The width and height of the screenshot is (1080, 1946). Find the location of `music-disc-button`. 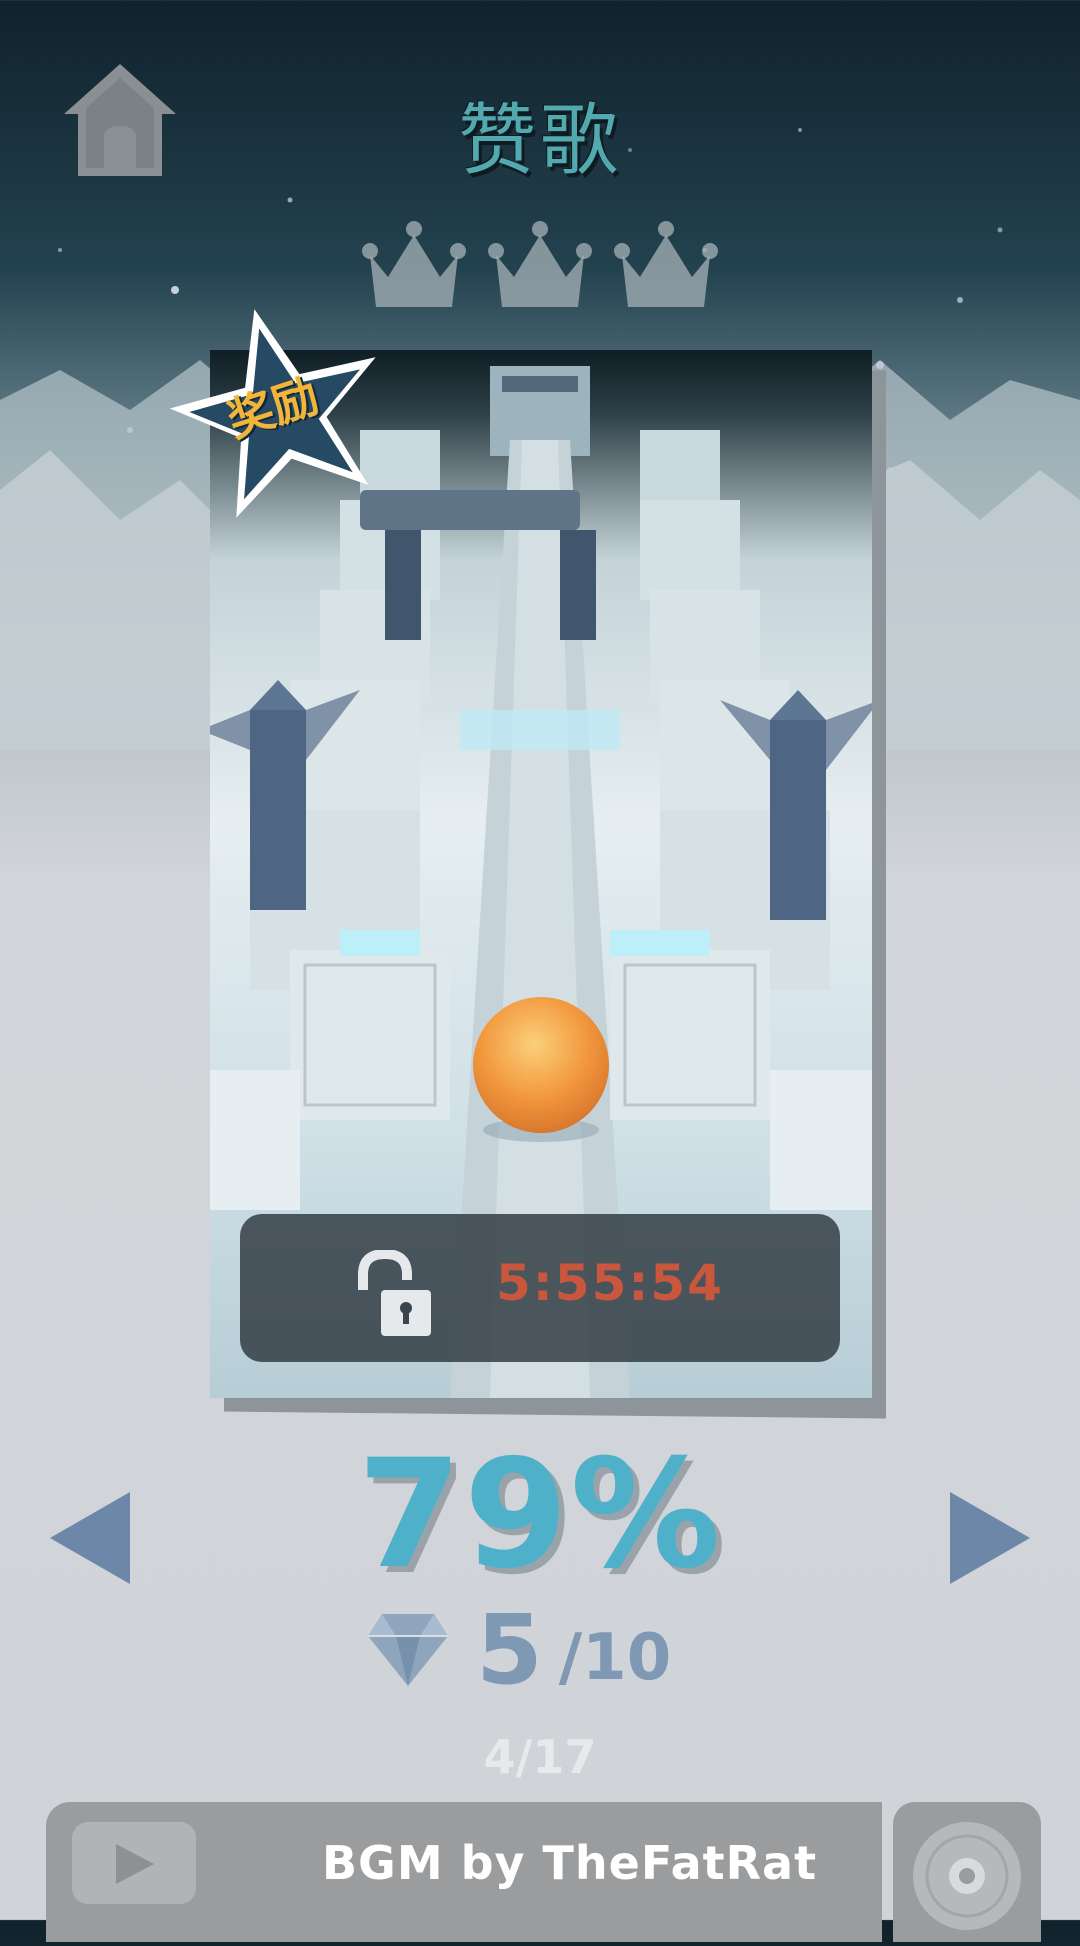

music-disc-button is located at coordinates (967, 1872).